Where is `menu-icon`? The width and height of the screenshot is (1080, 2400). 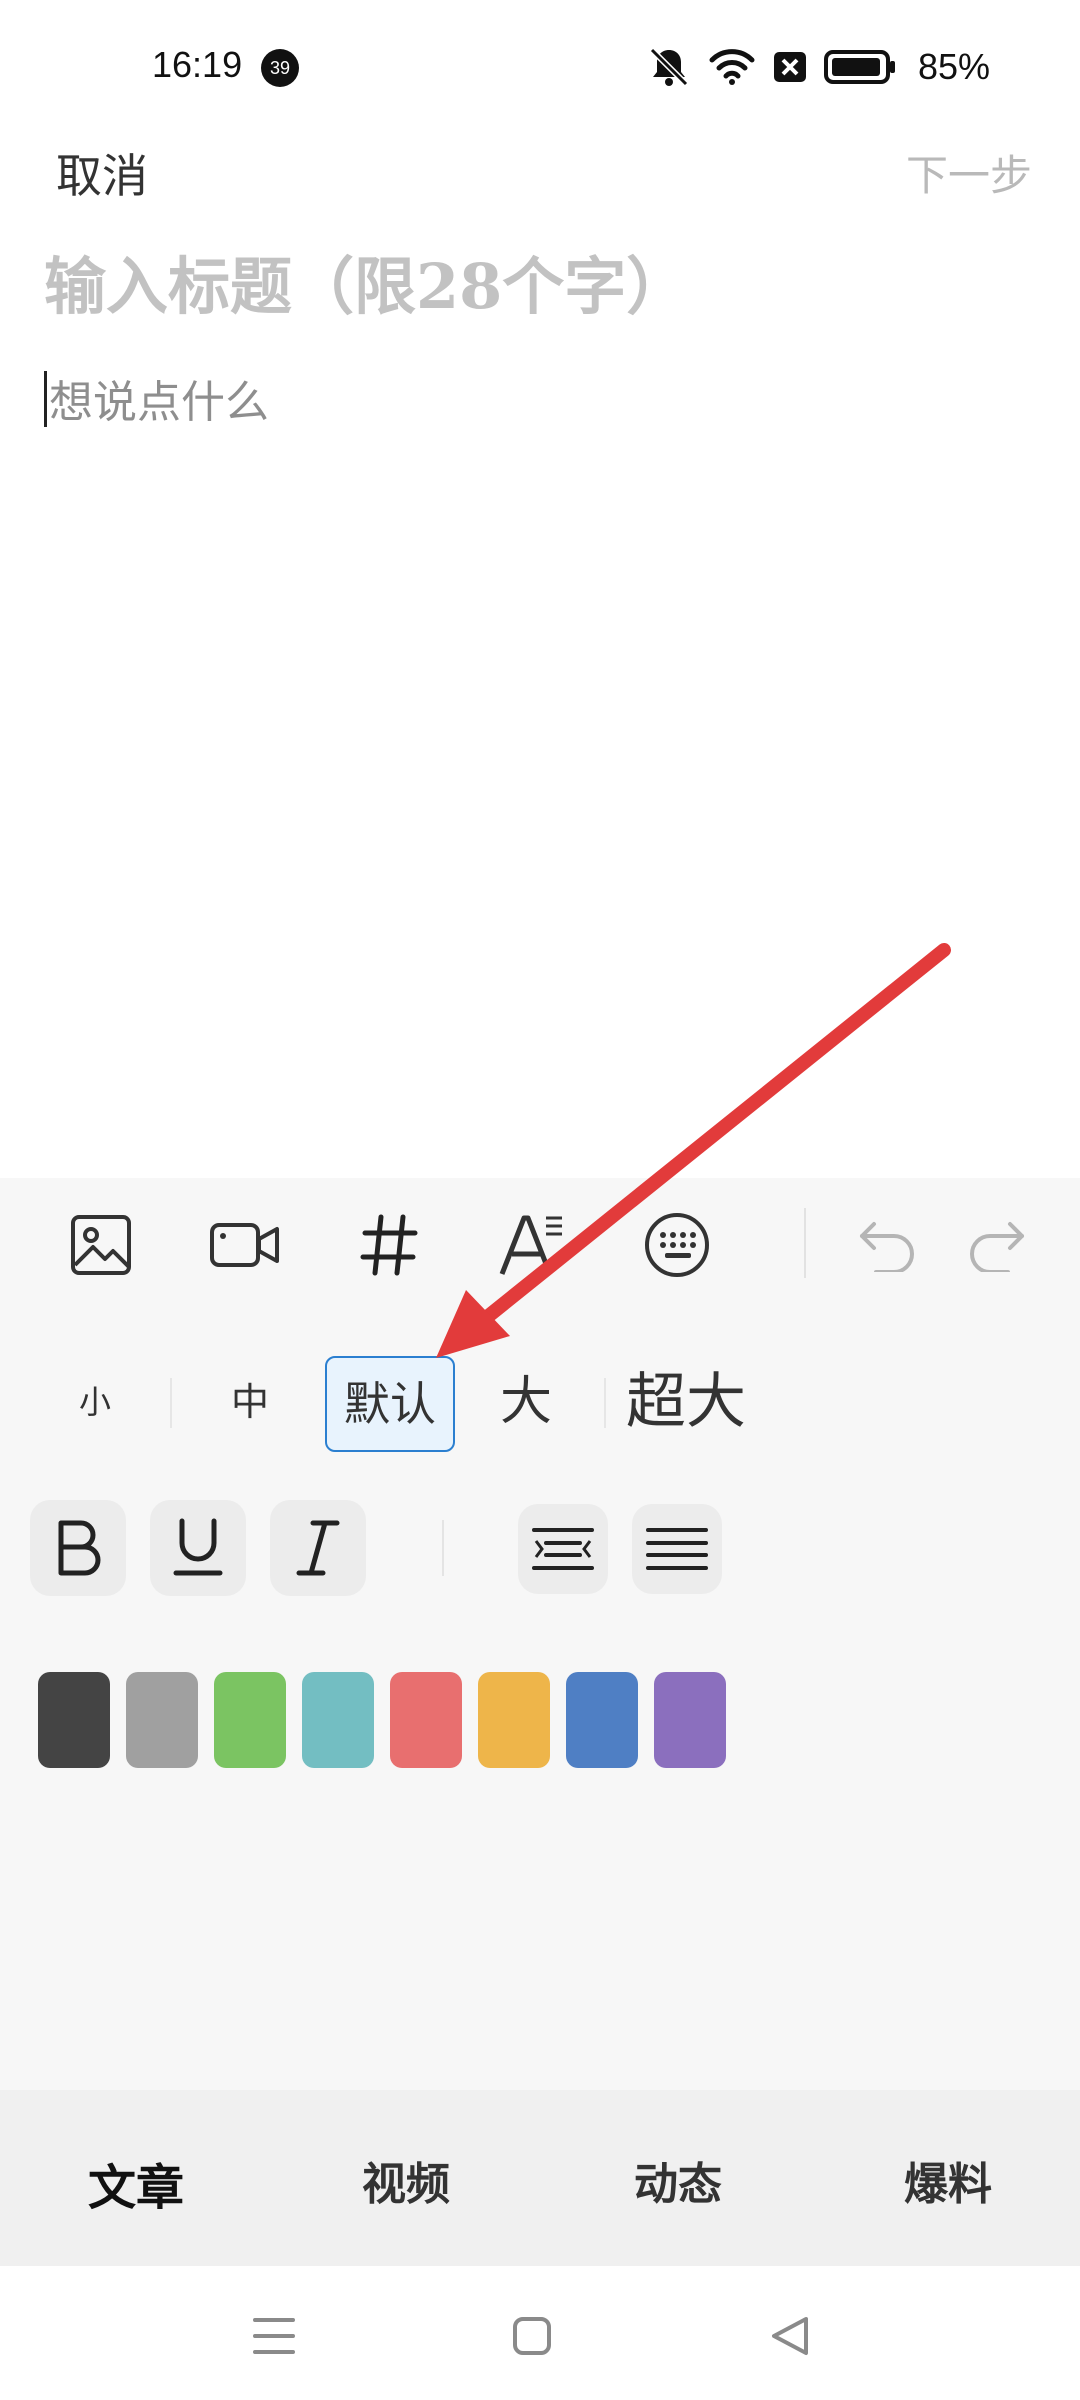
menu-icon is located at coordinates (274, 2336).